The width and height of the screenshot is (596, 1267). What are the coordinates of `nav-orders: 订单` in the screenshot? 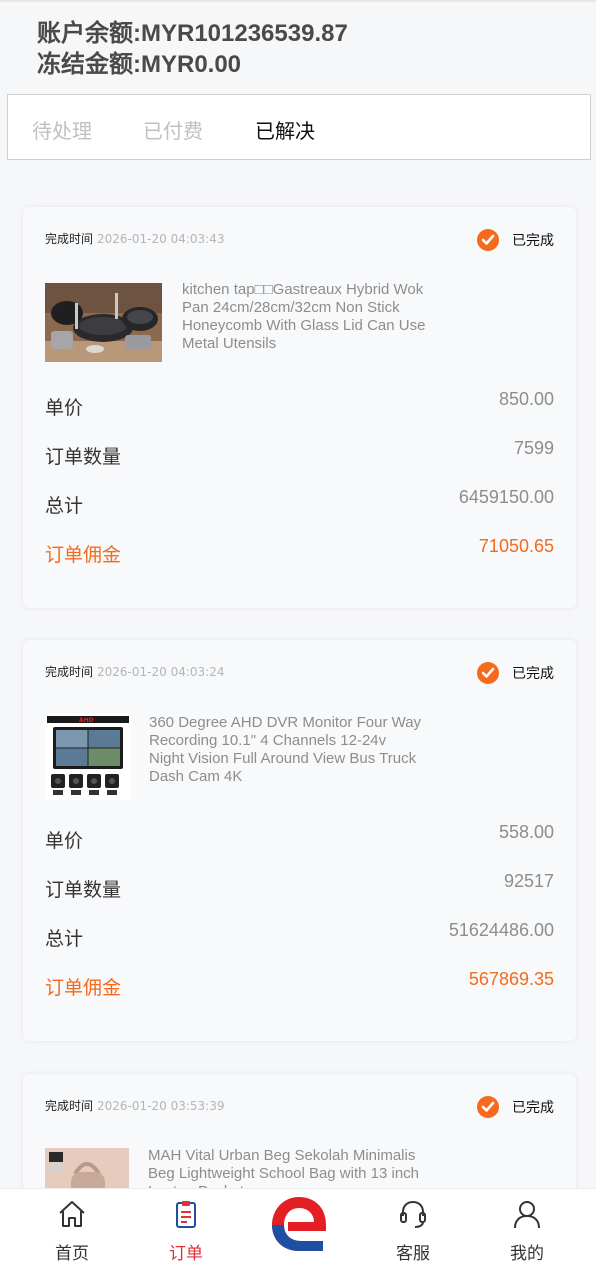 It's located at (186, 1228).